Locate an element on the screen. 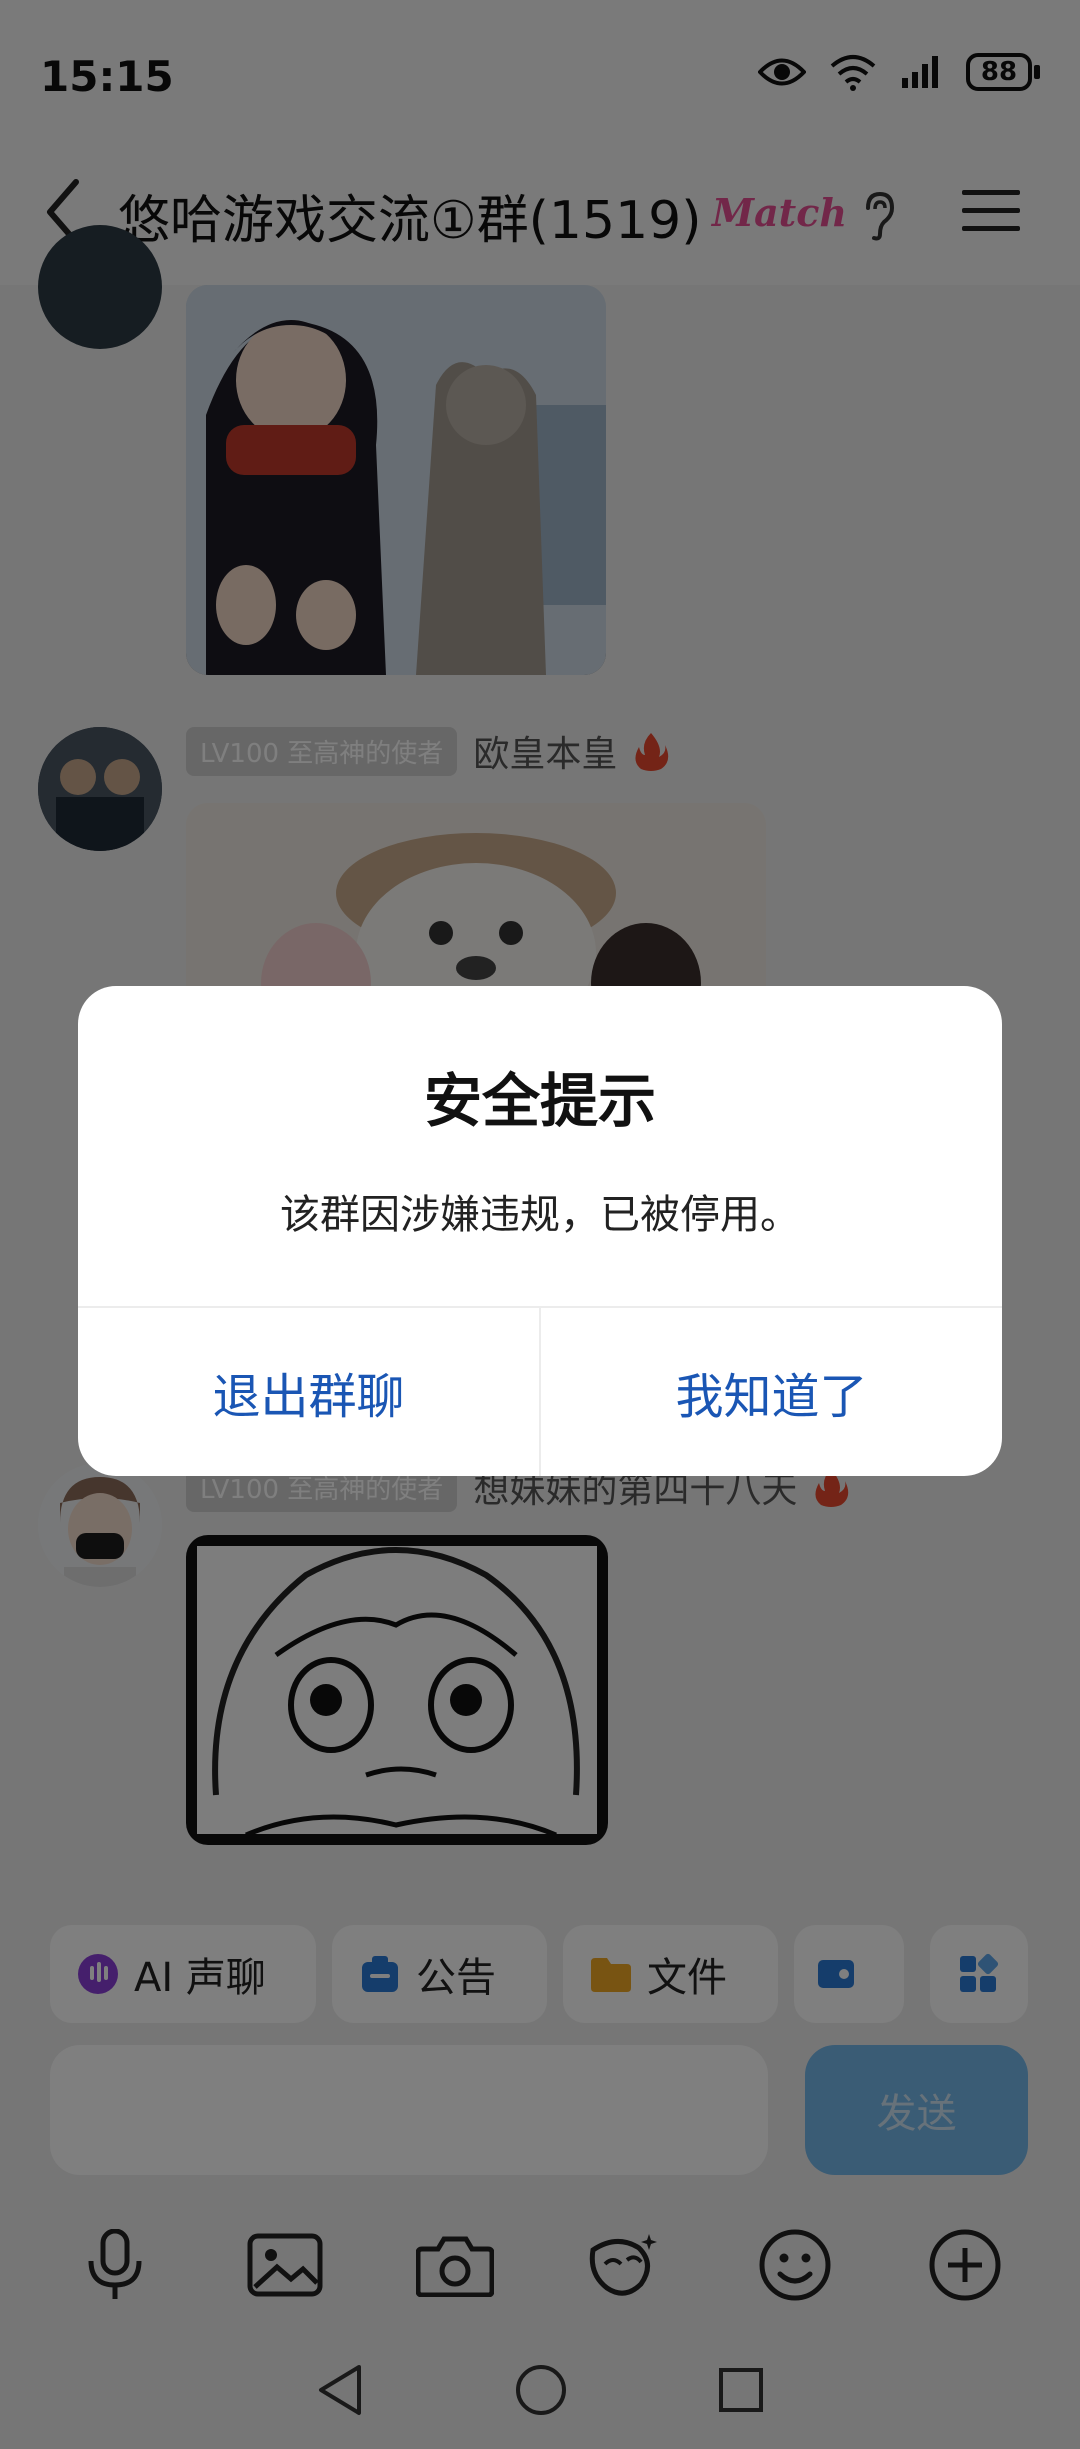  acknowledge-button: 我知道了 is located at coordinates (771, 1392).